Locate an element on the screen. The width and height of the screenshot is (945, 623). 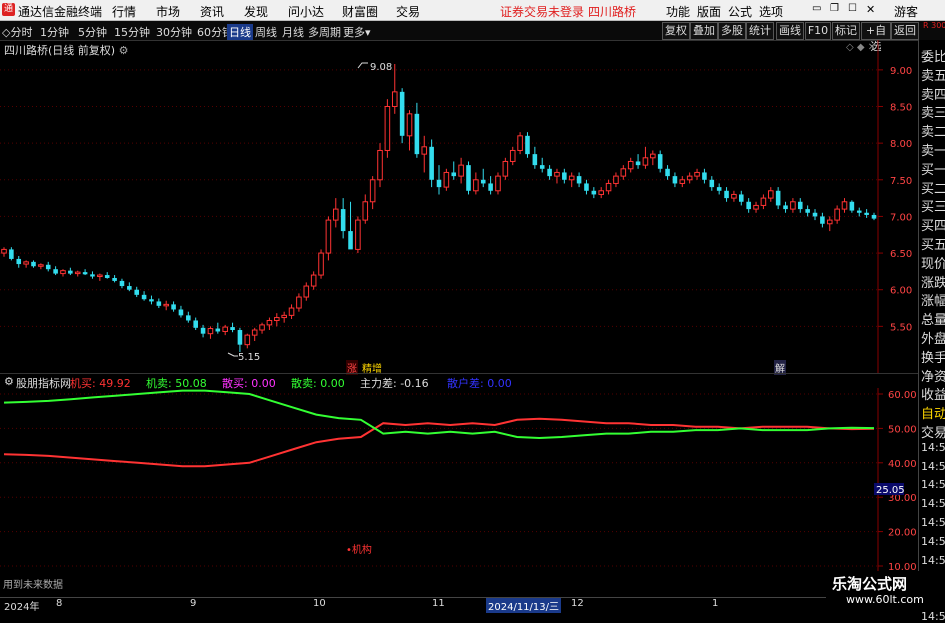
menu-item-quotes: 行情 is located at coordinates (124, 11).